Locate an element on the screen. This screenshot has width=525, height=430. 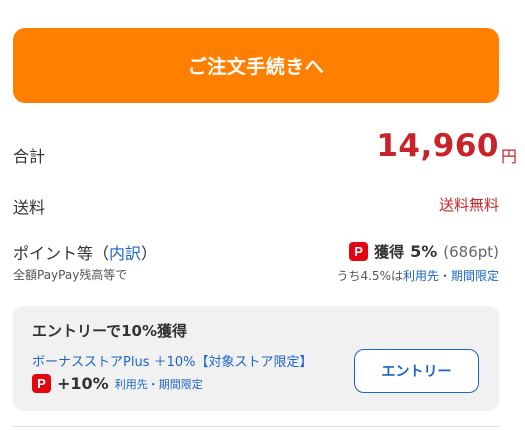
entry-button: エントリー is located at coordinates (416, 371).